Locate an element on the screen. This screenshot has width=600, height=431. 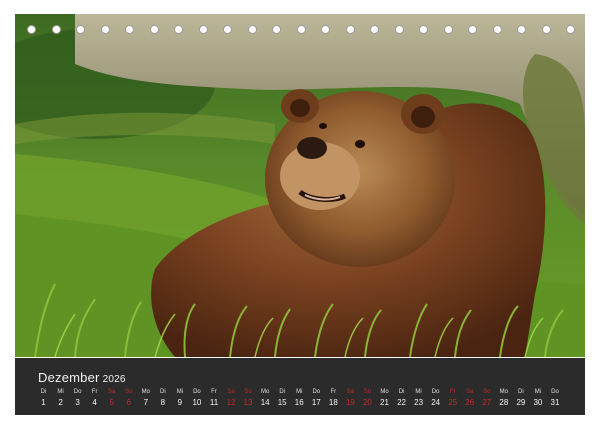
day-cell: Sa 19 is located at coordinates (350, 398).